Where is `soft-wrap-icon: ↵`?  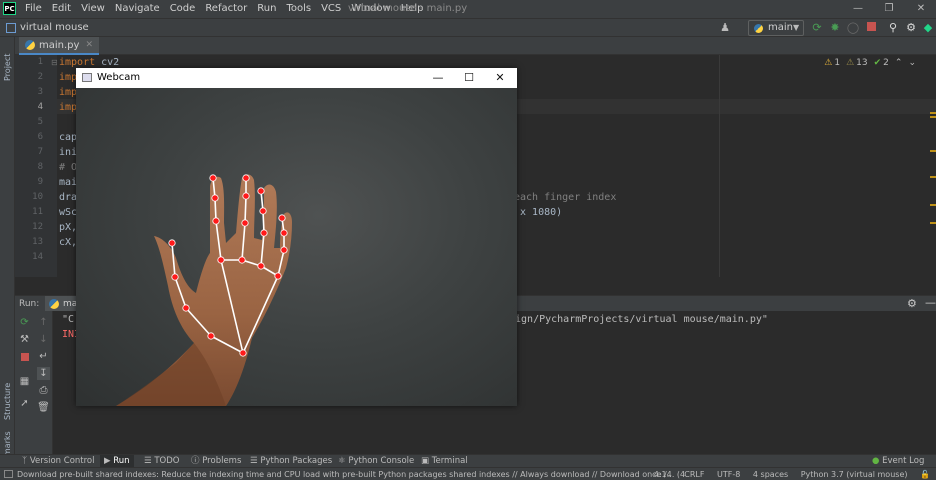
soft-wrap-icon: ↵ is located at coordinates (43, 356).